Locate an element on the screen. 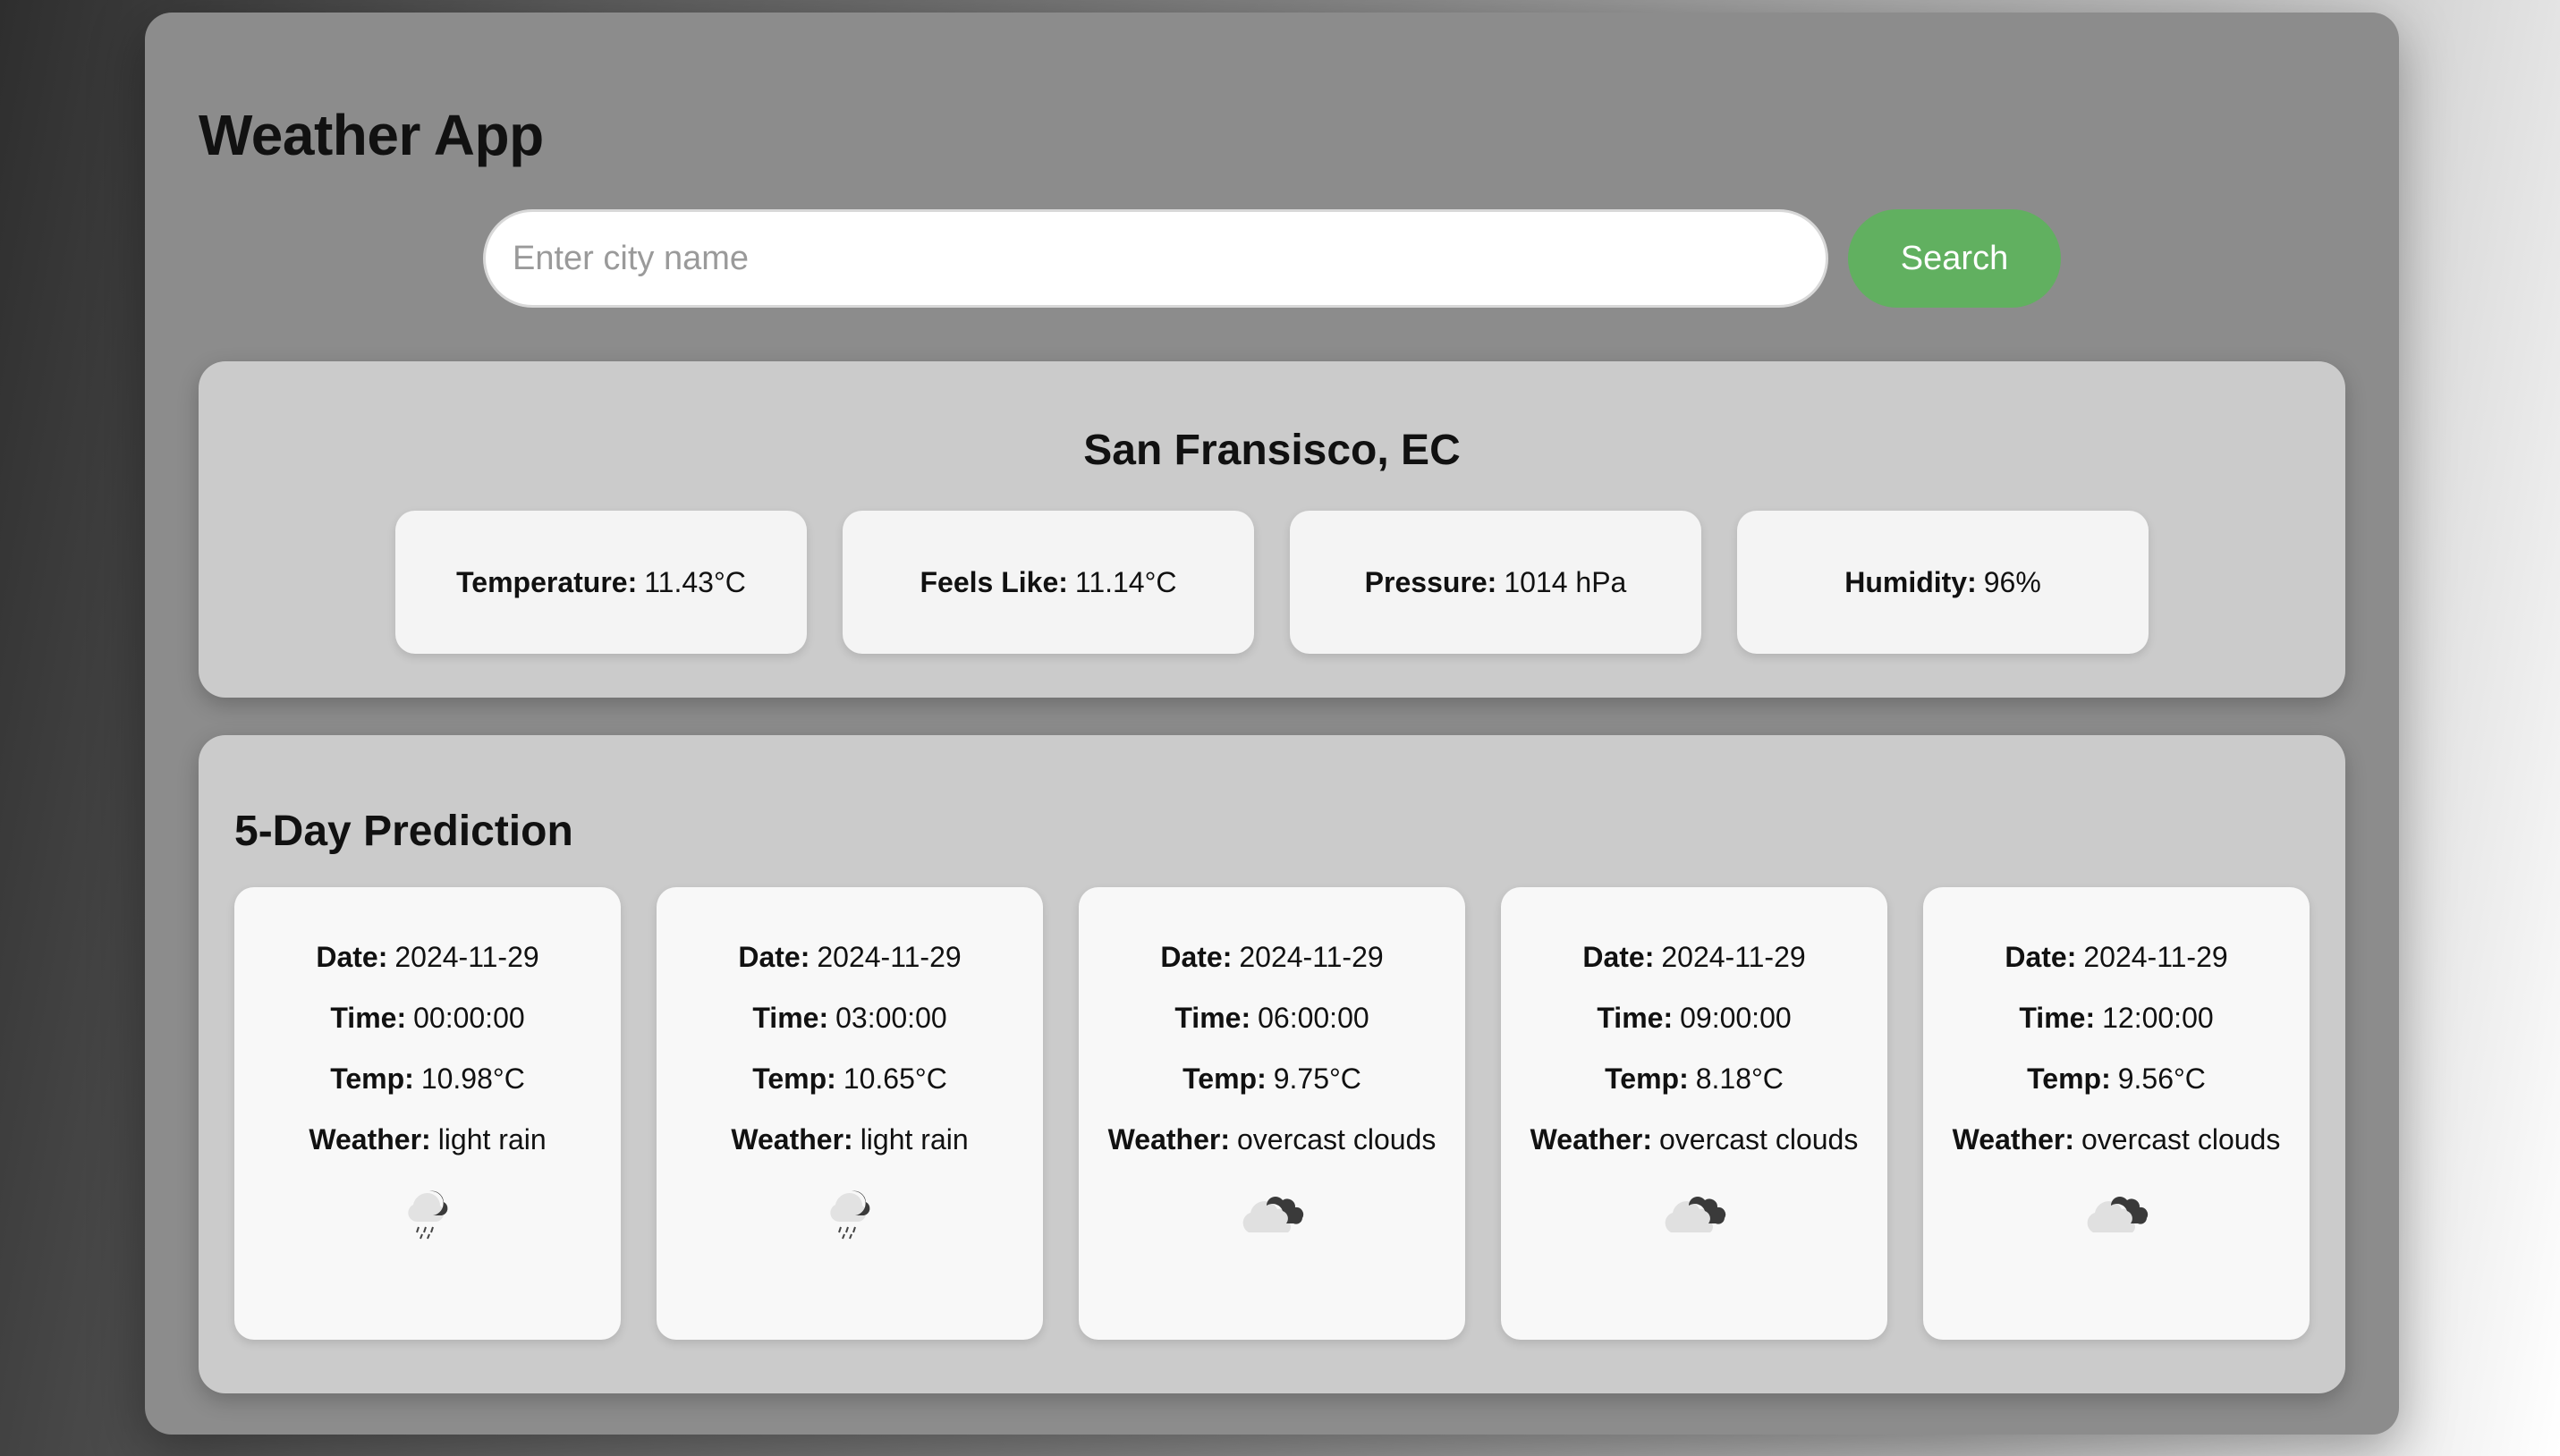 Image resolution: width=2560 pixels, height=1456 pixels. temperature-card: Temperature: 11.43°C is located at coordinates (601, 582).